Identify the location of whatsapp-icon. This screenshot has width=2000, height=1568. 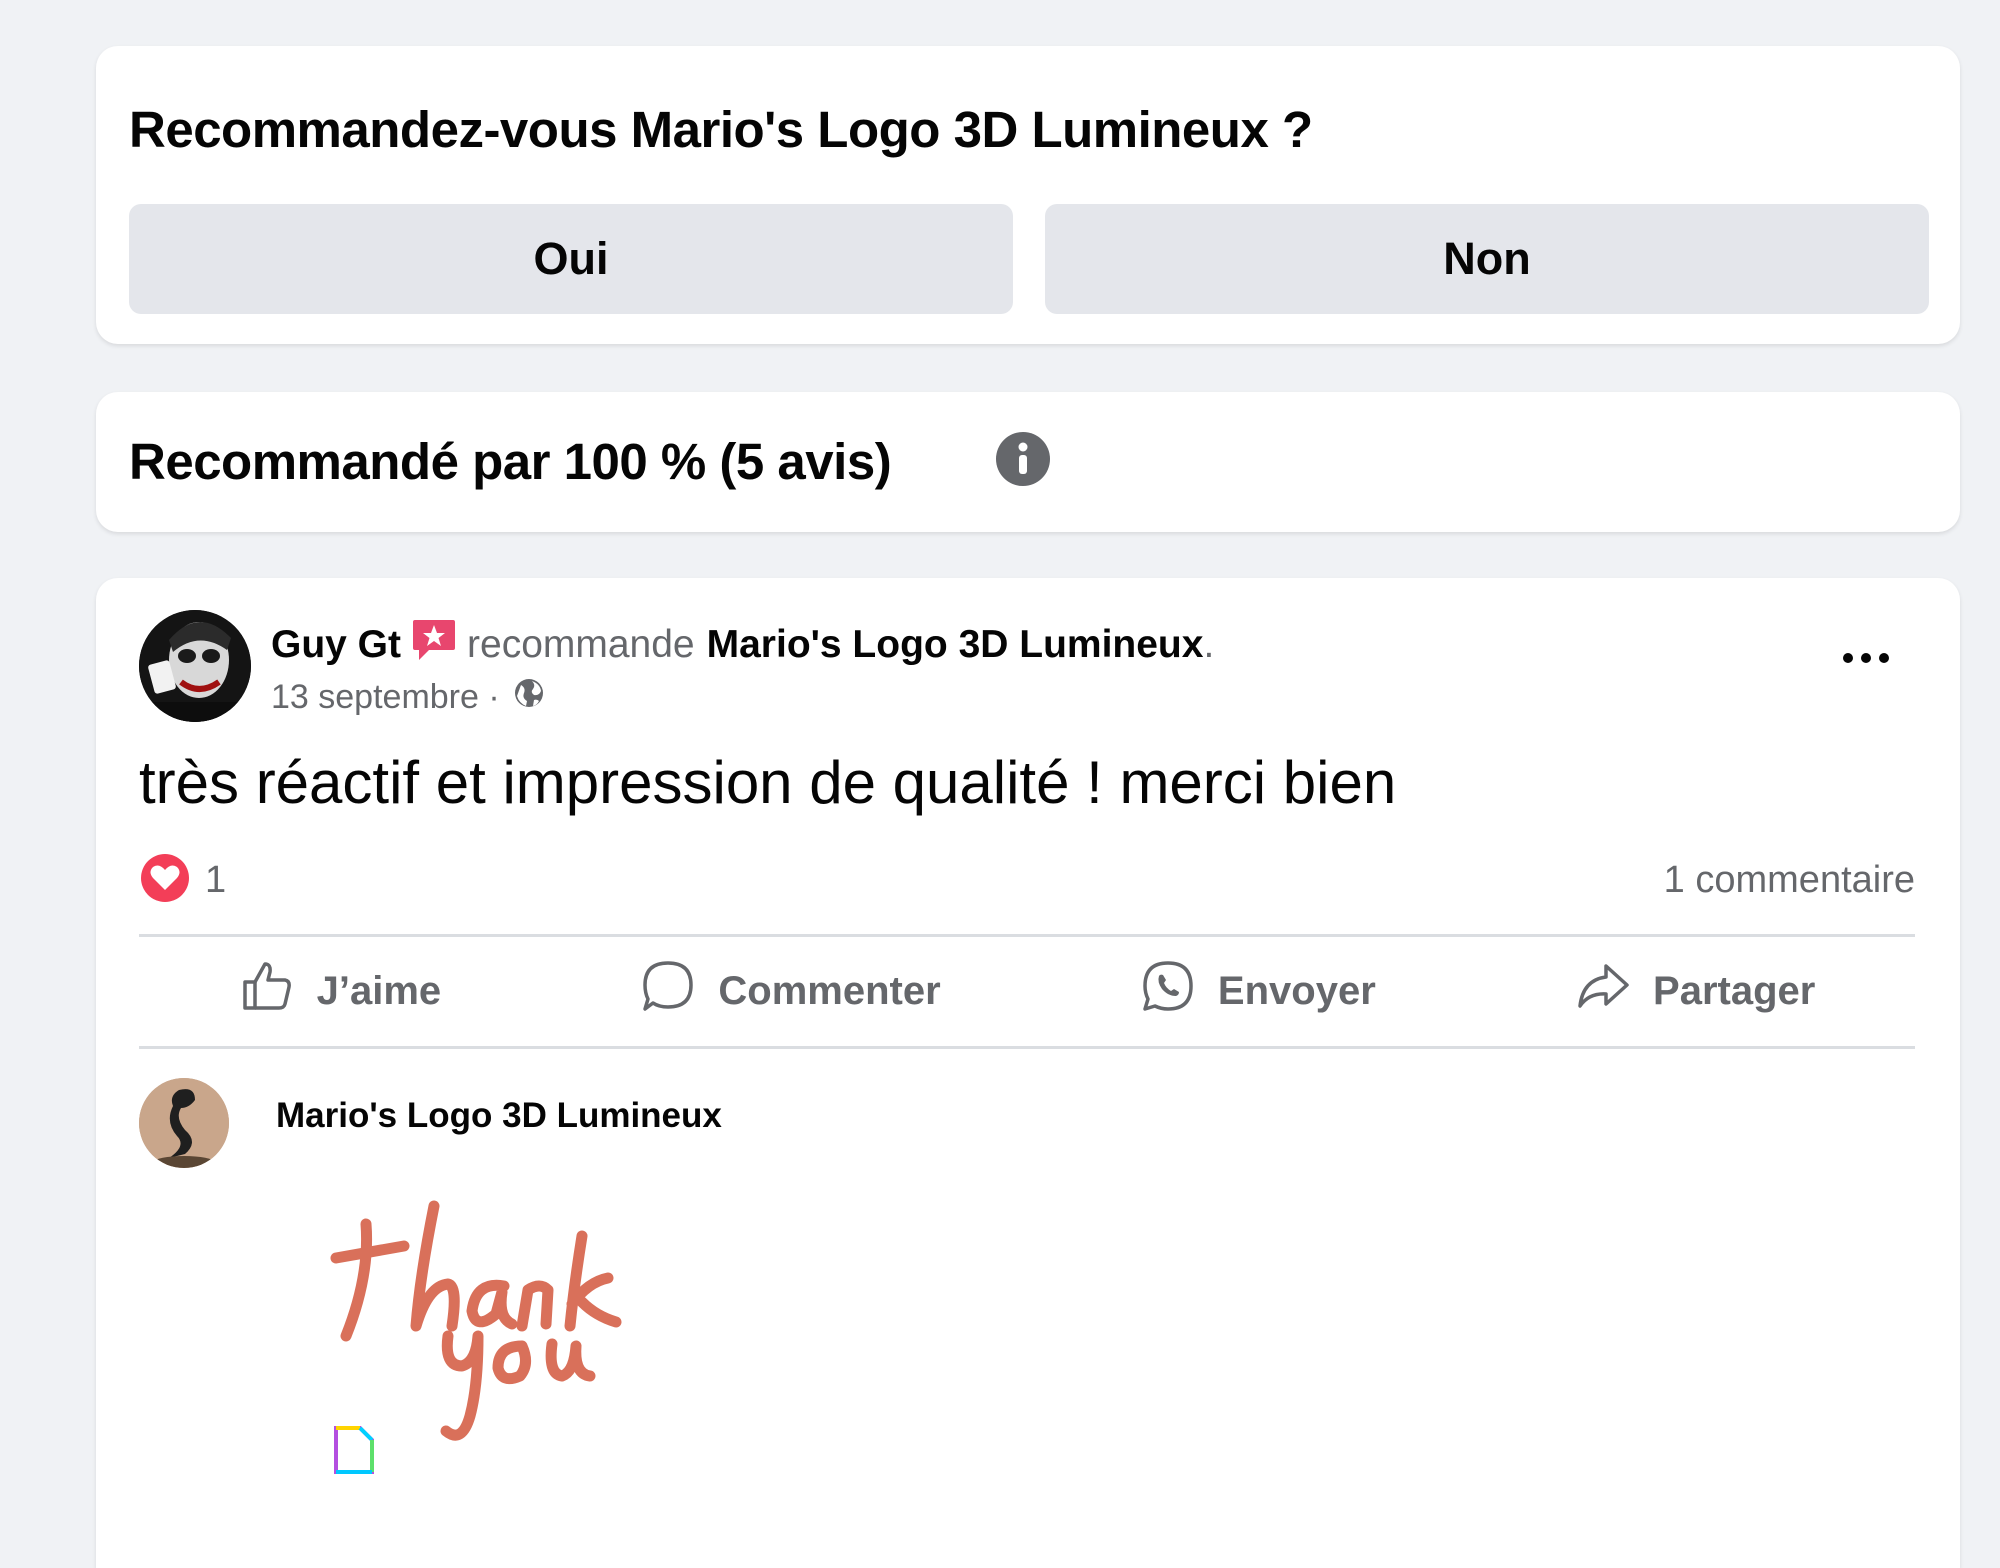
(1168, 991).